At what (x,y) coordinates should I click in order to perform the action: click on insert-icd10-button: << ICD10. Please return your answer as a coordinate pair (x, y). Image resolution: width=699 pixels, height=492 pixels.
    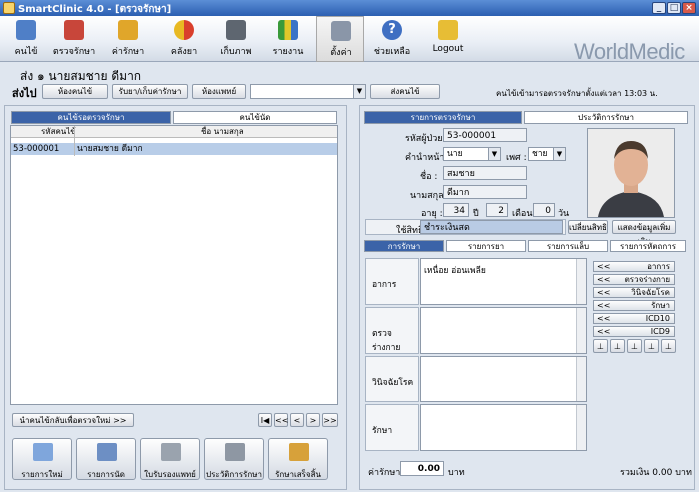
    Looking at the image, I should click on (634, 318).